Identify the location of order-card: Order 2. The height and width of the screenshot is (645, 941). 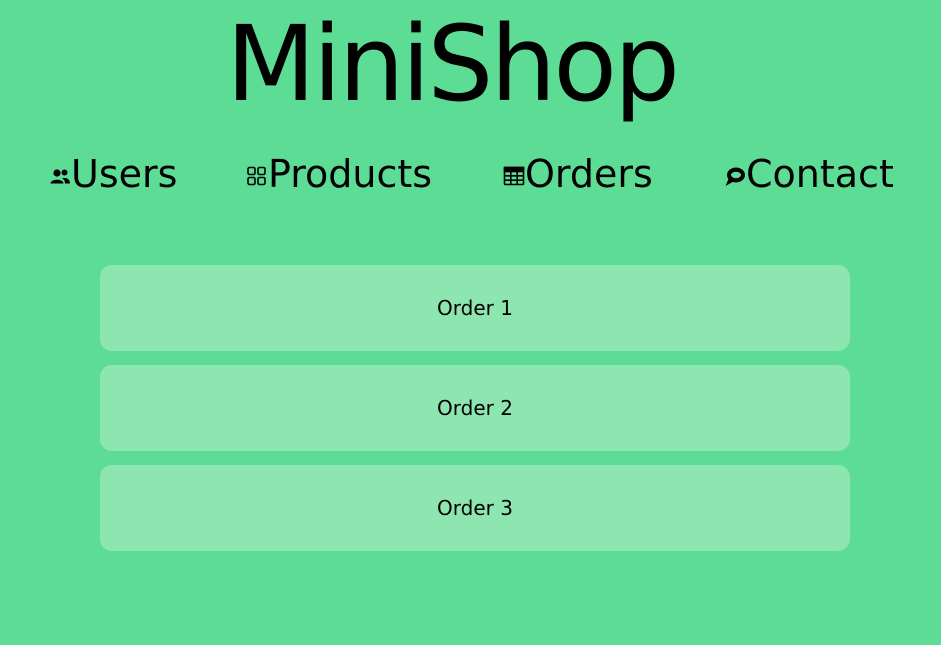
(475, 408).